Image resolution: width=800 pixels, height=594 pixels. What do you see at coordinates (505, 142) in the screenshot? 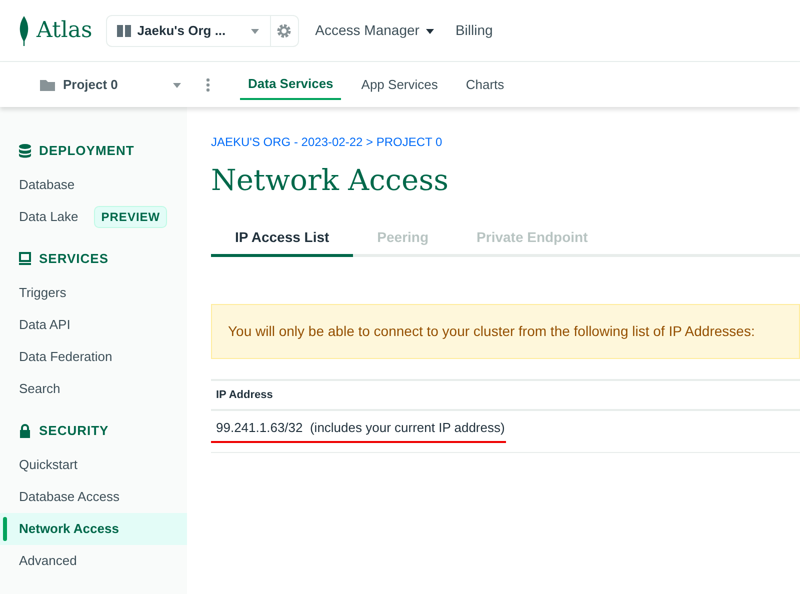
I see `breadcrumb: JAEKU'S ORG - 2023-02-22 > PROJECT 0` at bounding box center [505, 142].